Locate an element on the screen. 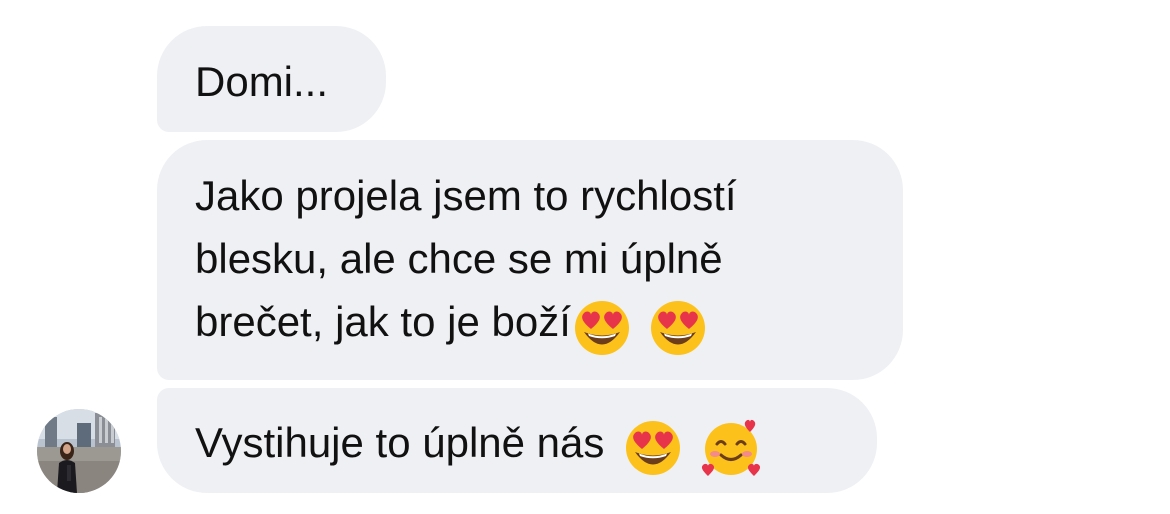 Image resolution: width=1170 pixels, height=514 pixels. smiling-face-with-hearts-emoji-icon is located at coordinates (731, 448).